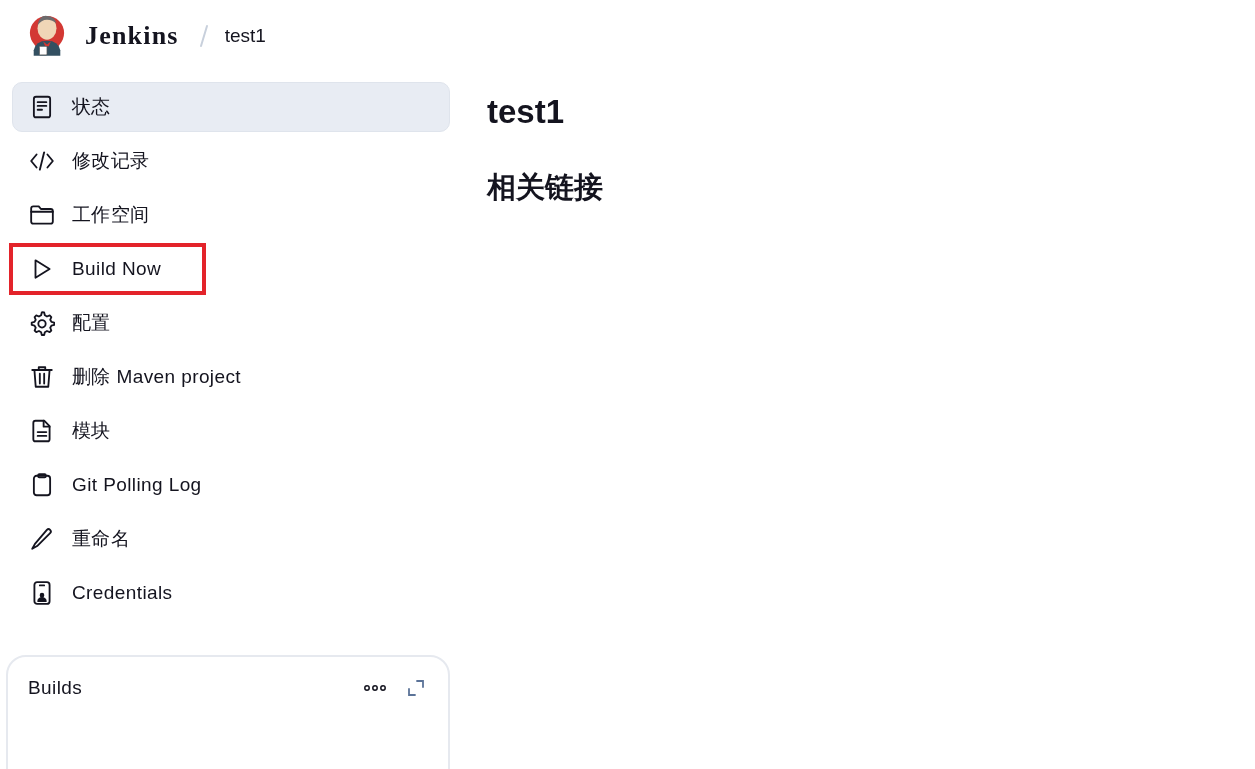 Image resolution: width=1255 pixels, height=769 pixels. I want to click on expand-icon, so click(416, 688).